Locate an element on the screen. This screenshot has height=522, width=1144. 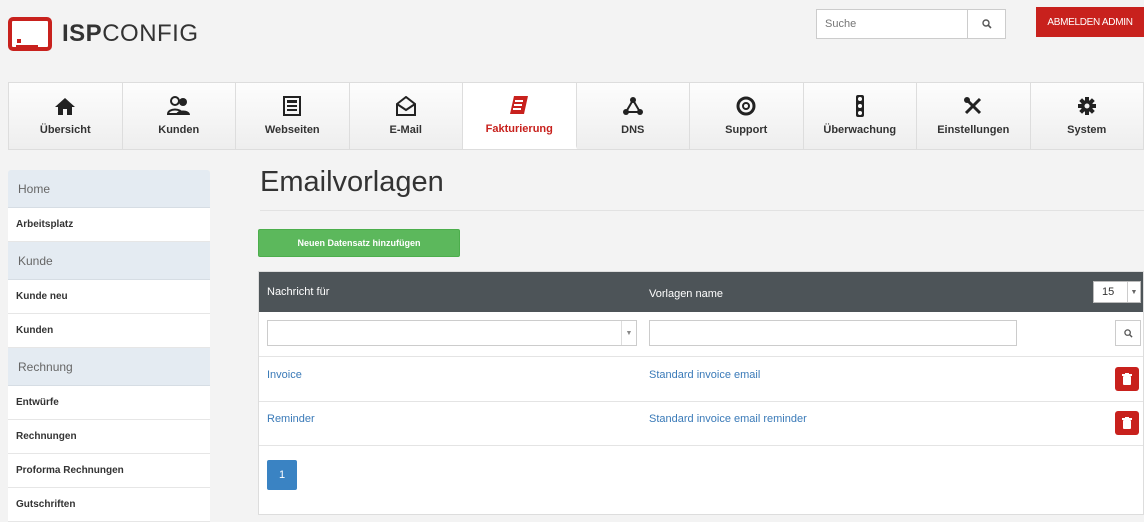
template-name-filter-input is located at coordinates (833, 333).